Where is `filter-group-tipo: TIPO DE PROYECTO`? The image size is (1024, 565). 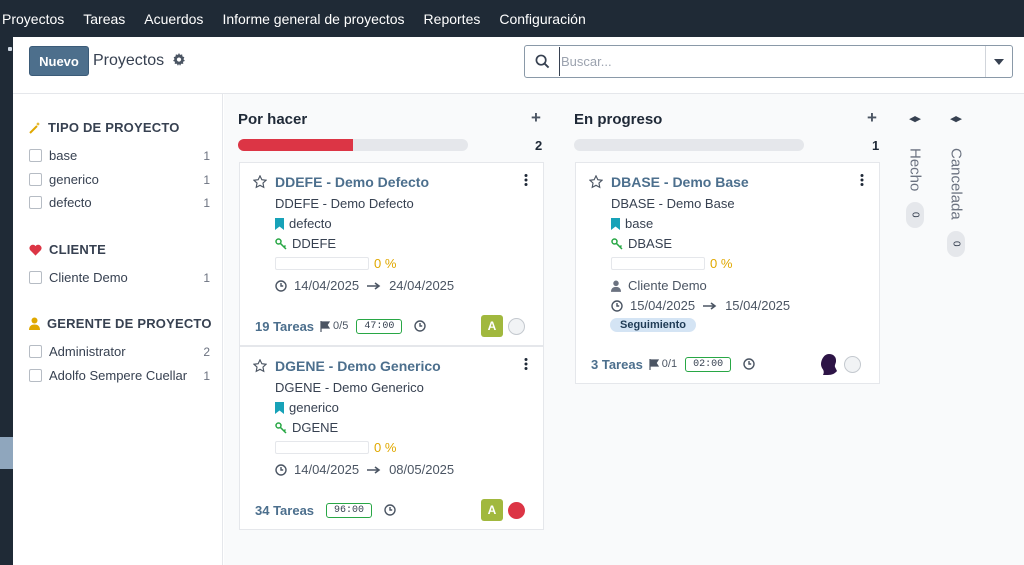 filter-group-tipo: TIPO DE PROYECTO is located at coordinates (104, 127).